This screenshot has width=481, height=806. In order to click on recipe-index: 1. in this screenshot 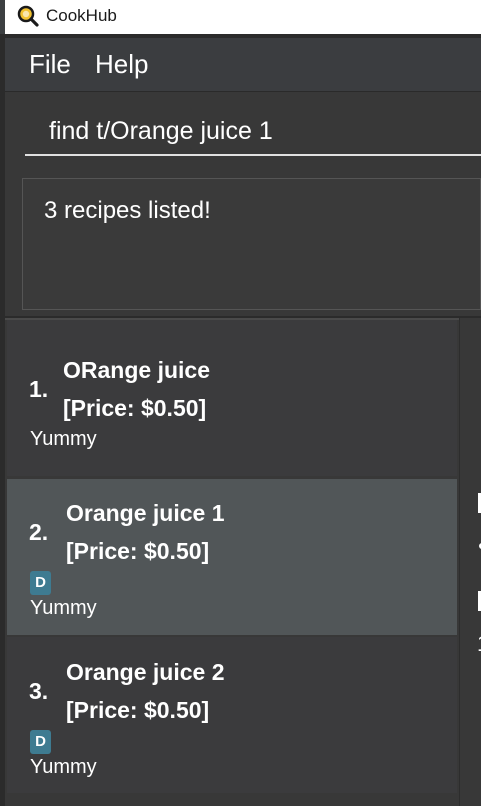, I will do `click(39, 389)`.